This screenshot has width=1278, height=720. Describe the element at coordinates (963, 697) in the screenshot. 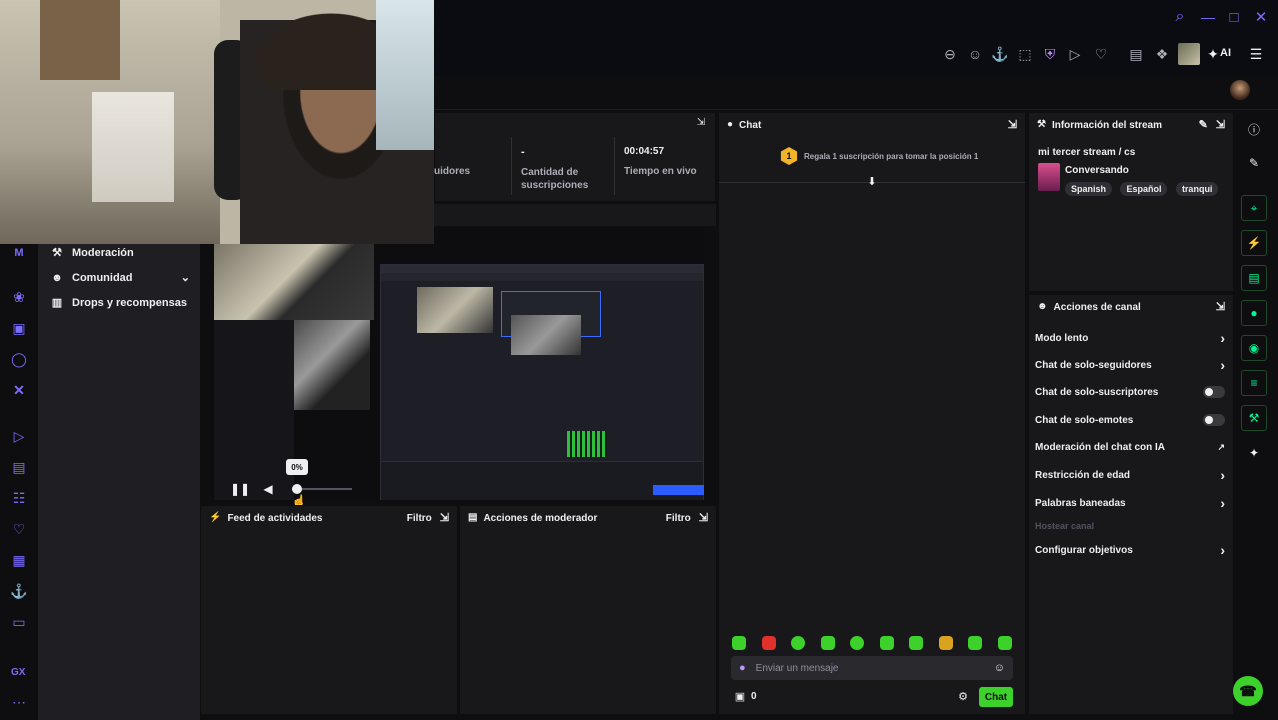

I see `chat-settings-icon: ⚙` at that location.